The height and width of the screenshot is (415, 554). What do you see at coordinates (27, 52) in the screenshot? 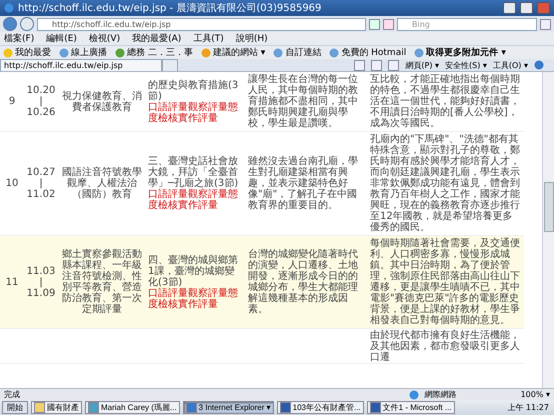
I see `favorites-link: 我的最愛` at bounding box center [27, 52].